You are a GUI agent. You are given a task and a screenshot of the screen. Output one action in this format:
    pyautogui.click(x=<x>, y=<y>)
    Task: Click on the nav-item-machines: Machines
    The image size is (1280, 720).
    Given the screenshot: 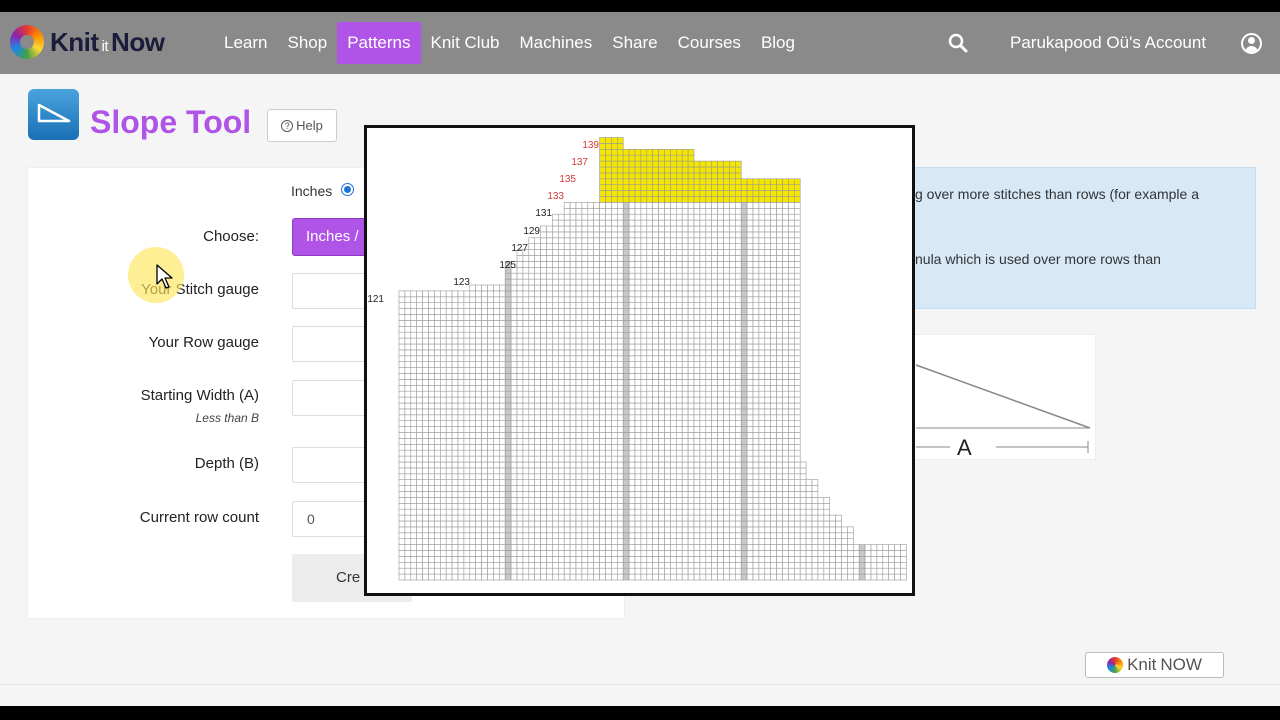 What is the action you would take?
    pyautogui.click(x=555, y=43)
    